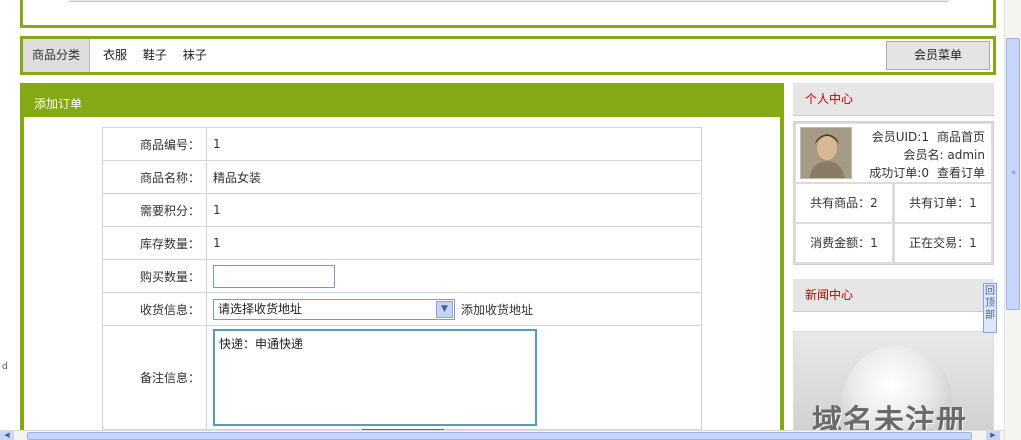 The height and width of the screenshot is (440, 1021). What do you see at coordinates (454, 210) in the screenshot?
I see `points-value: 1` at bounding box center [454, 210].